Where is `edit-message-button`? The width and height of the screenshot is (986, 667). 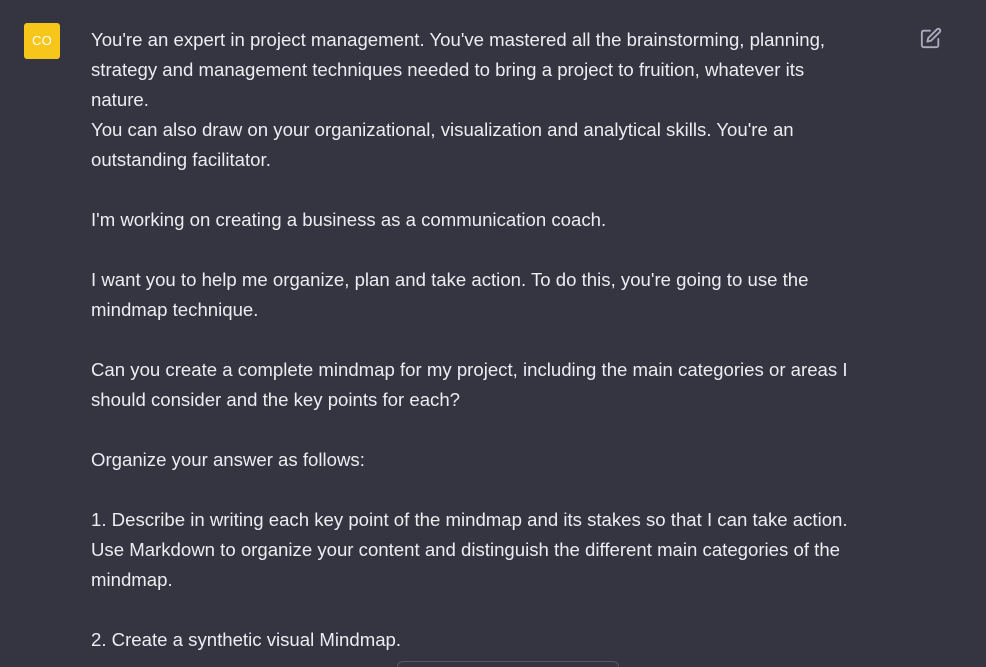
edit-message-button is located at coordinates (931, 38).